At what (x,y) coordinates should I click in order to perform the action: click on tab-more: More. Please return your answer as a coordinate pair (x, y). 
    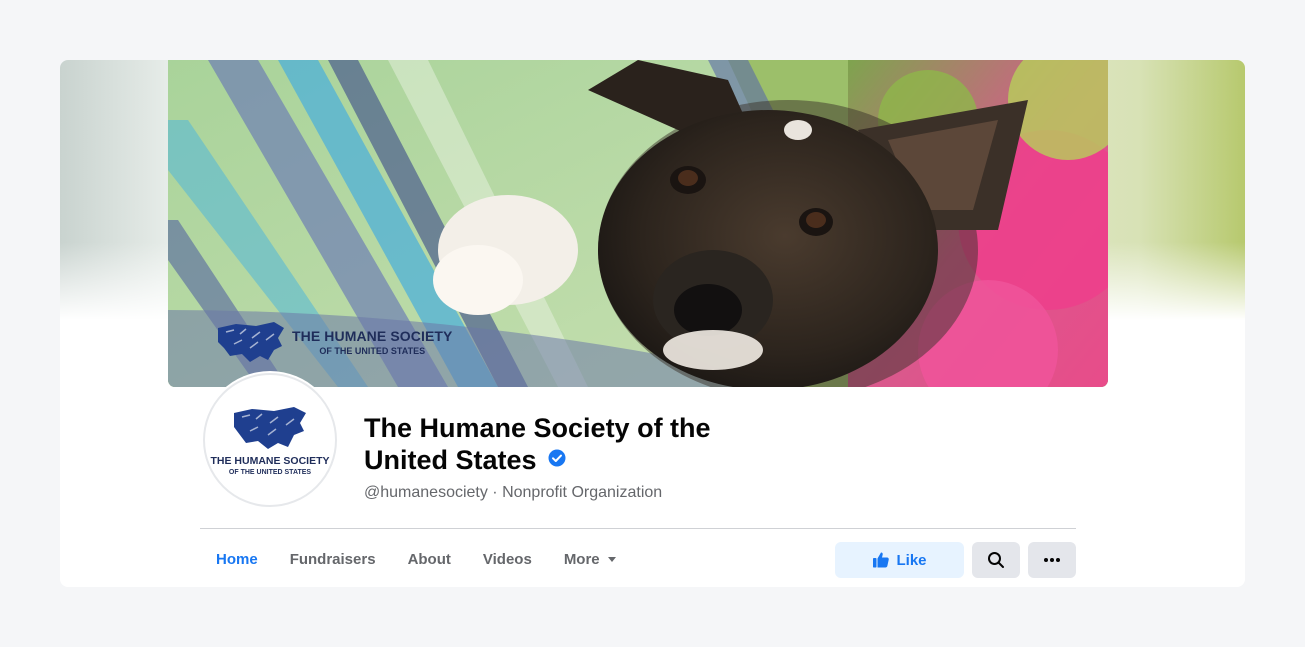
    Looking at the image, I should click on (590, 559).